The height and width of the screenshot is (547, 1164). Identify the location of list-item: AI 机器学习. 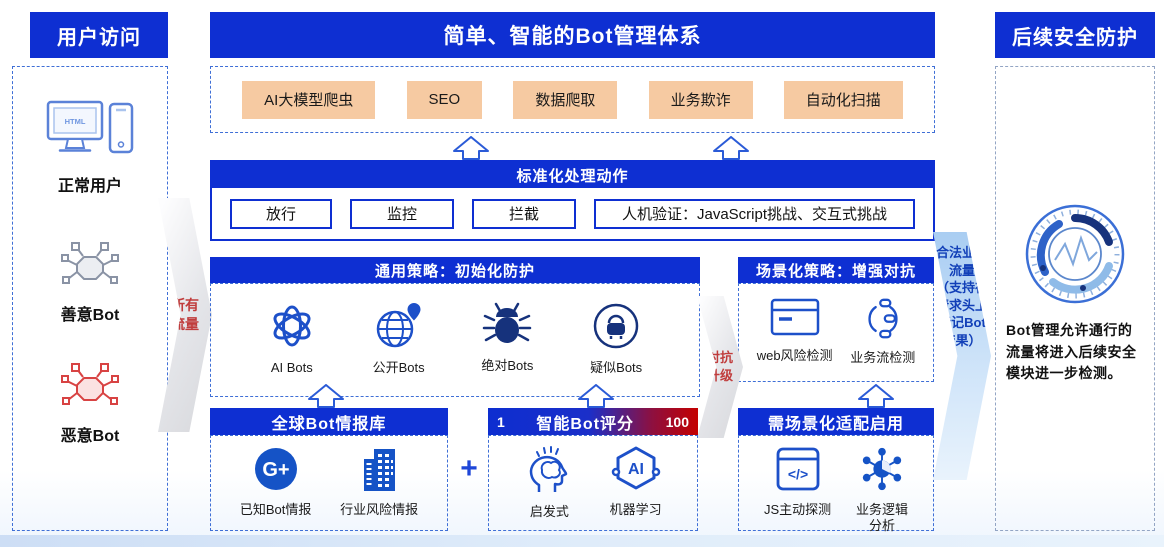
(636, 481).